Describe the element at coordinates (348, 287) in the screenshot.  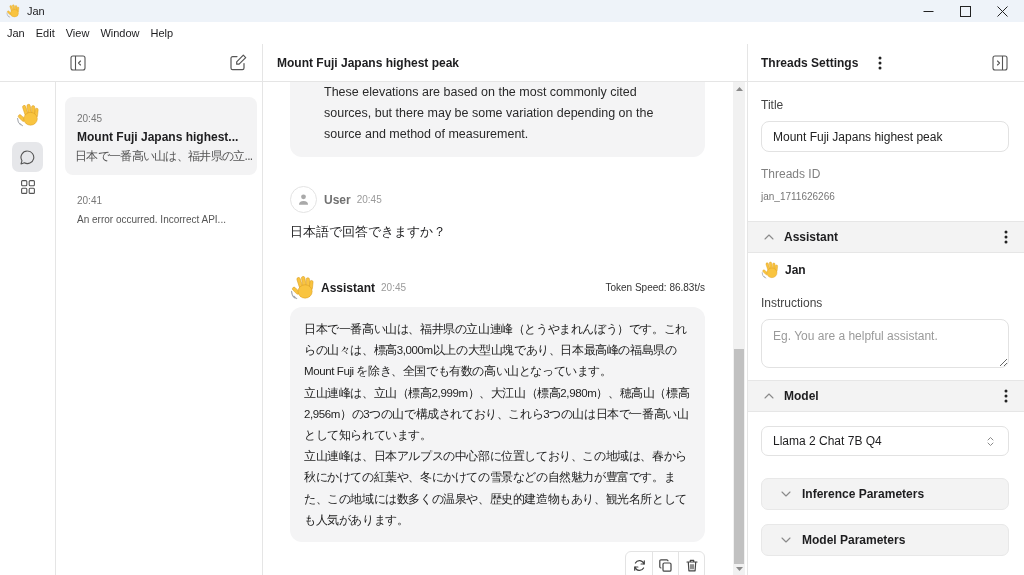
I see `message-author: Assistant` at that location.